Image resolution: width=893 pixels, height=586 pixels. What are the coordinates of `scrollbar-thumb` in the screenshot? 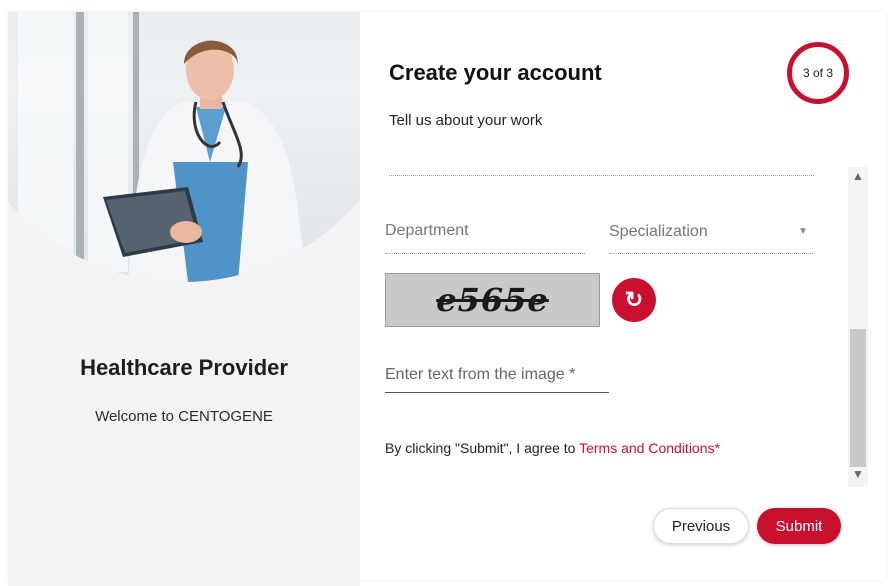 It's located at (858, 398).